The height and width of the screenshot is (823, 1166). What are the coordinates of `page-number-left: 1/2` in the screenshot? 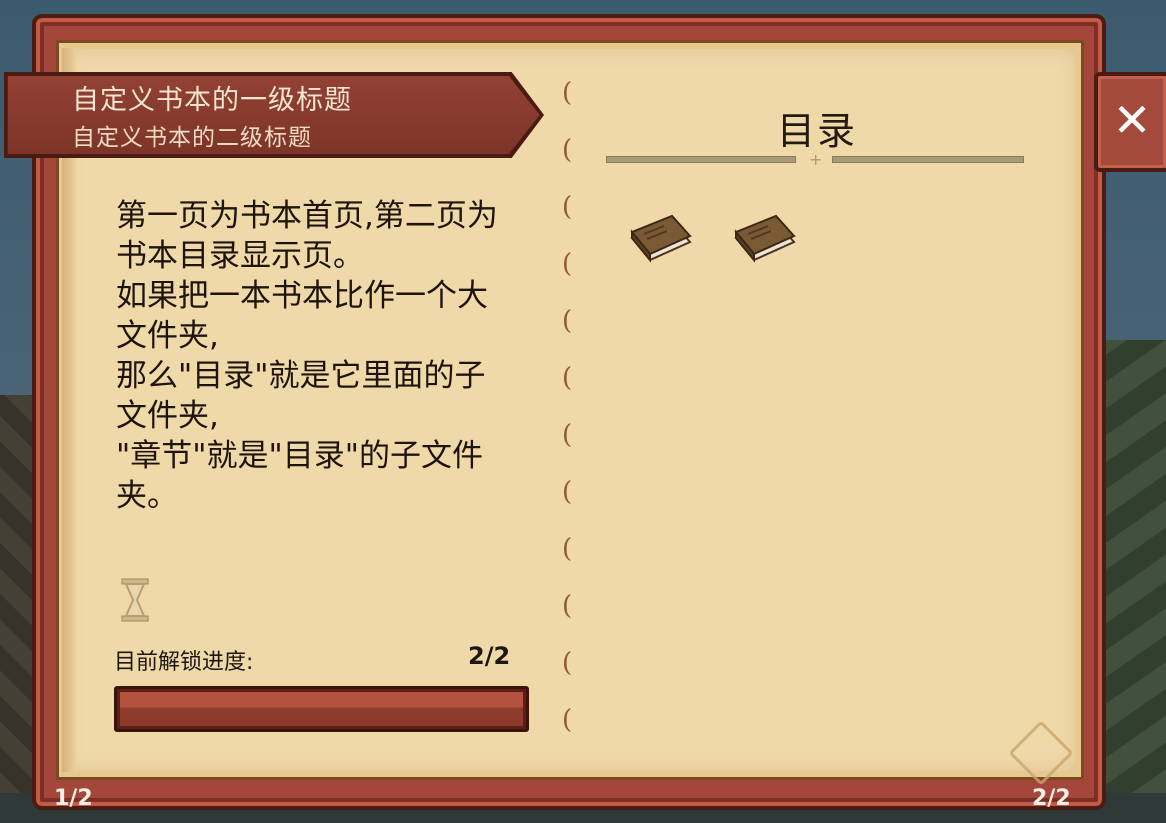 It's located at (73, 798).